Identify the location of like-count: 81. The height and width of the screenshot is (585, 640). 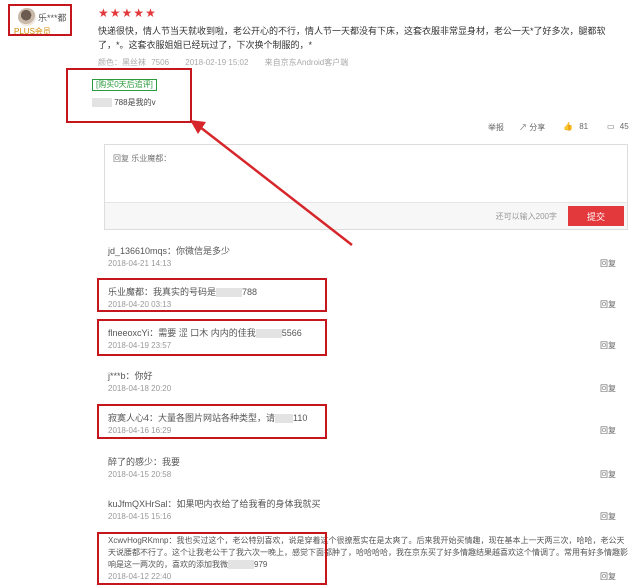
(584, 126).